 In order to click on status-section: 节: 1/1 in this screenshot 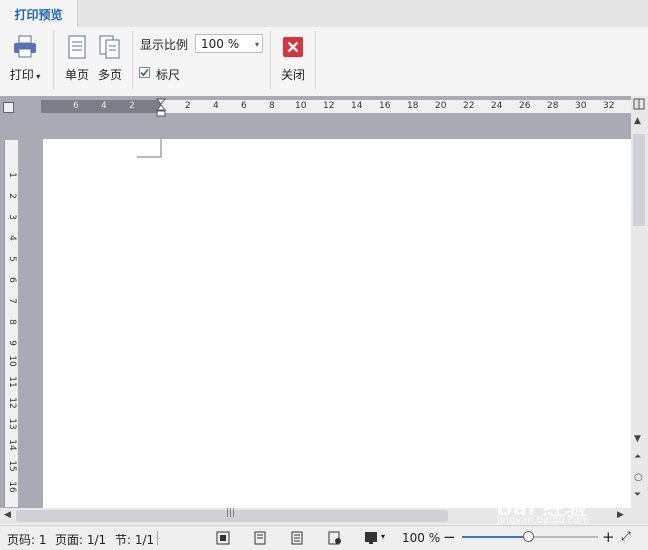, I will do `click(135, 540)`.